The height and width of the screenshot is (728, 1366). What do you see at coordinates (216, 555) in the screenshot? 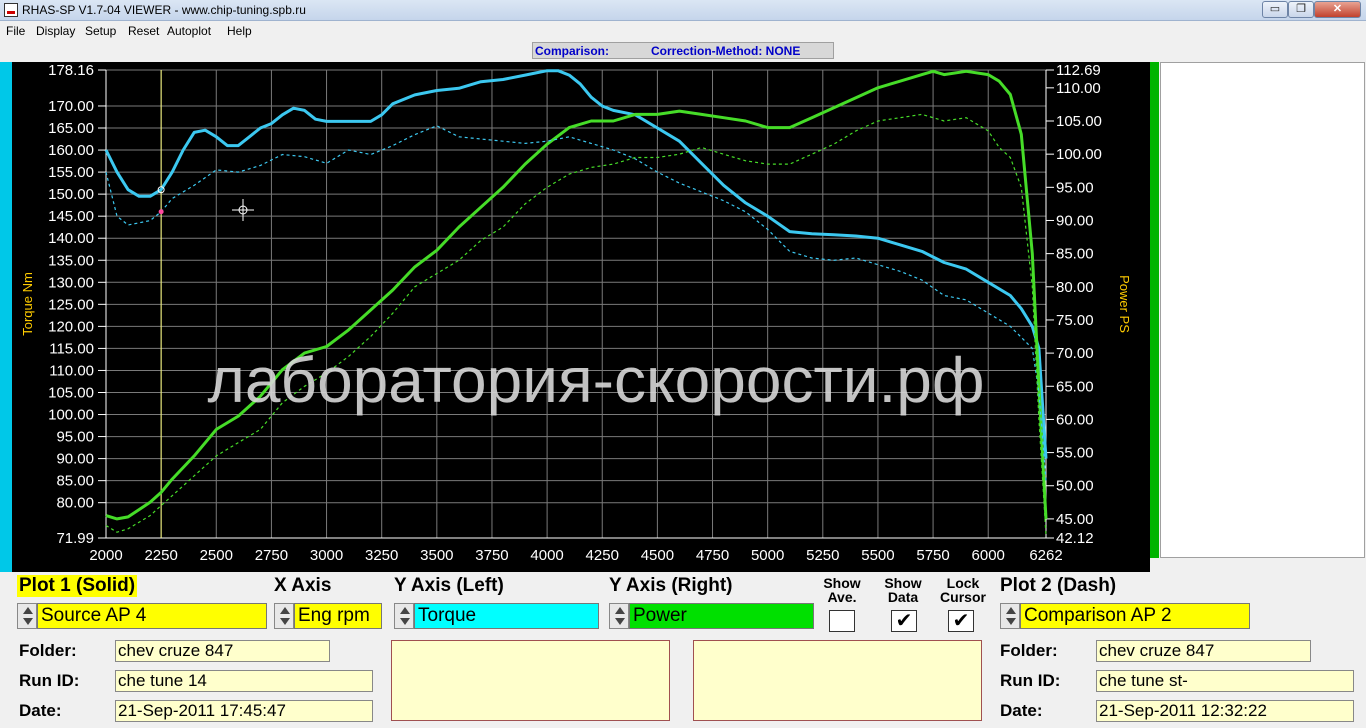
I see `x-tick-label: 2500` at bounding box center [216, 555].